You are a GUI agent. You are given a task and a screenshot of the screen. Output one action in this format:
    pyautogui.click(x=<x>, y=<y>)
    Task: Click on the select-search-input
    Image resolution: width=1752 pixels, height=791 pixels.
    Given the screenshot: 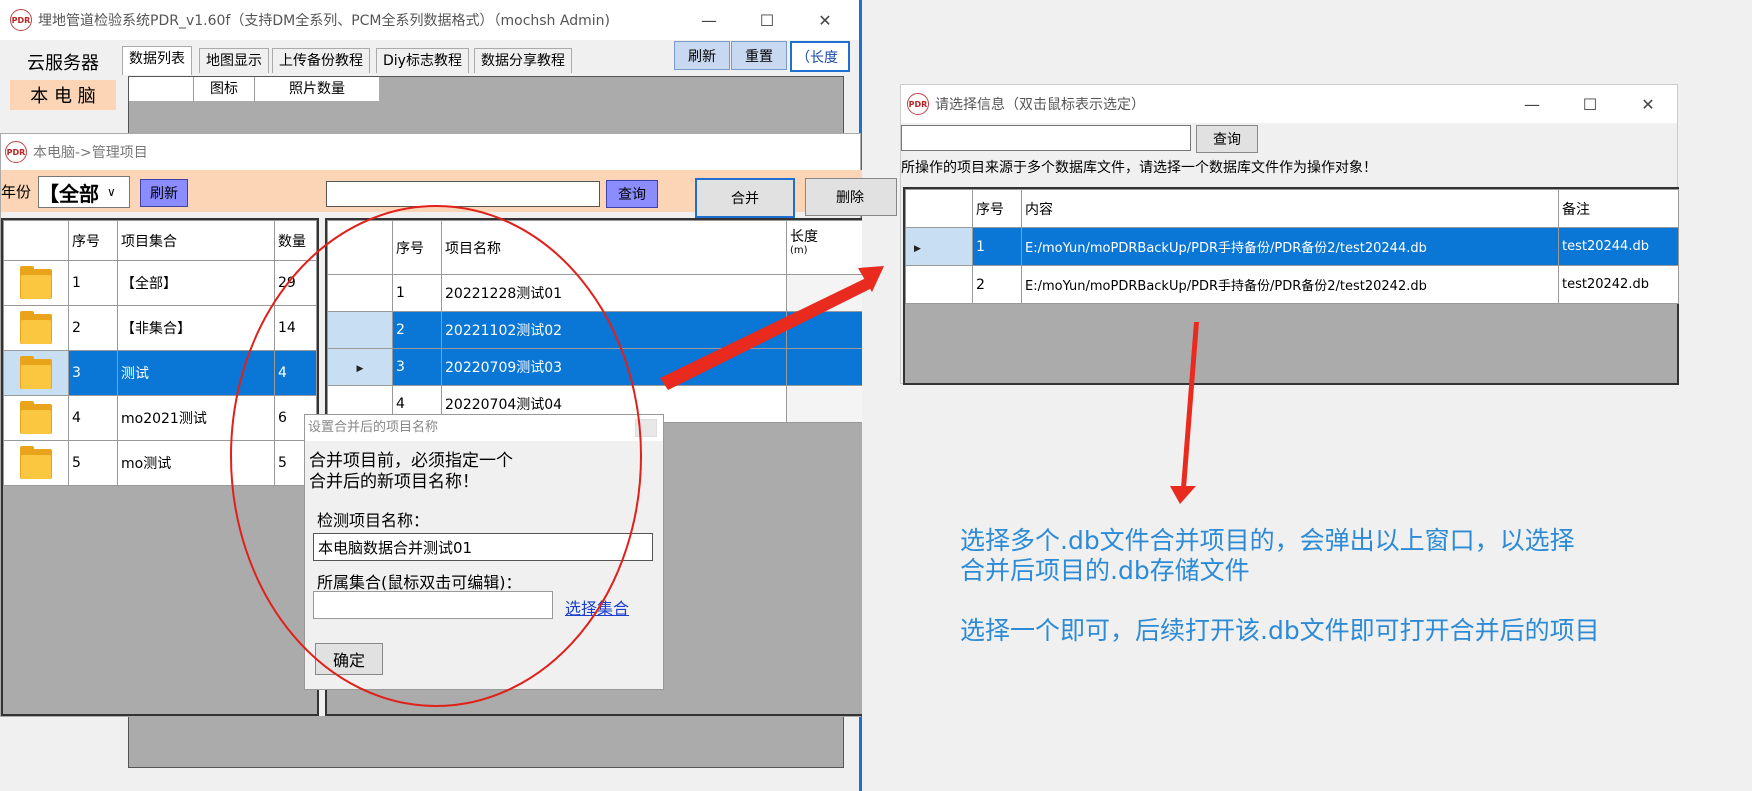 What is the action you would take?
    pyautogui.click(x=1046, y=138)
    